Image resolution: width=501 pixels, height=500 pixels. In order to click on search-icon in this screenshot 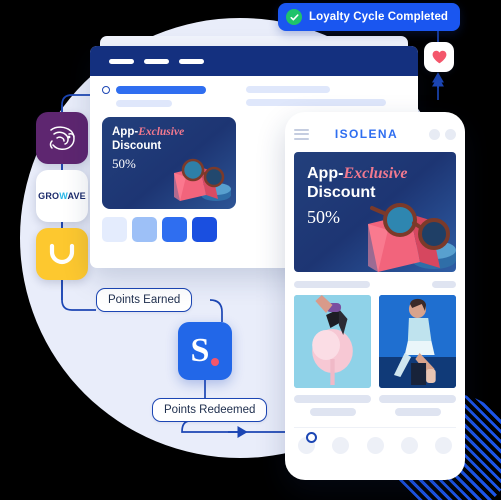, I will do `click(434, 134)`.